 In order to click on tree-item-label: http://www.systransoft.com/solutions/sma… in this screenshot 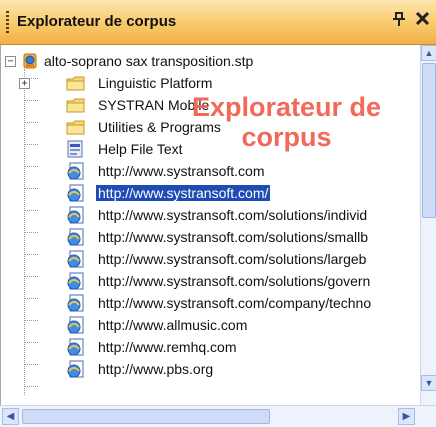, I will do `click(233, 237)`.